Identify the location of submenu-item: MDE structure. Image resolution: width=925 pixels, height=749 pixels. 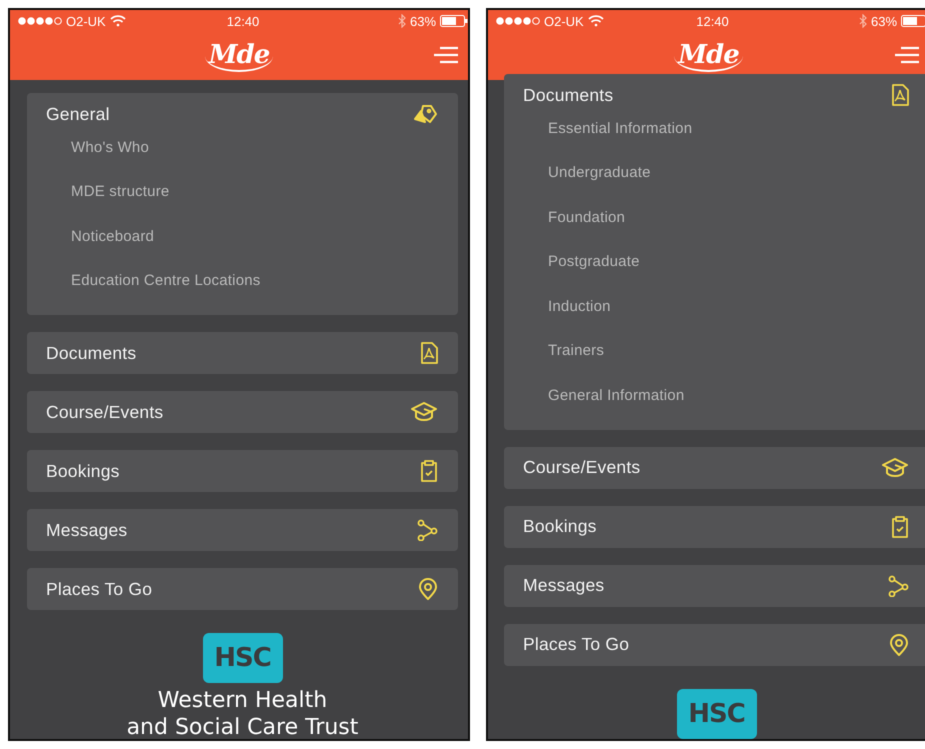
(120, 192).